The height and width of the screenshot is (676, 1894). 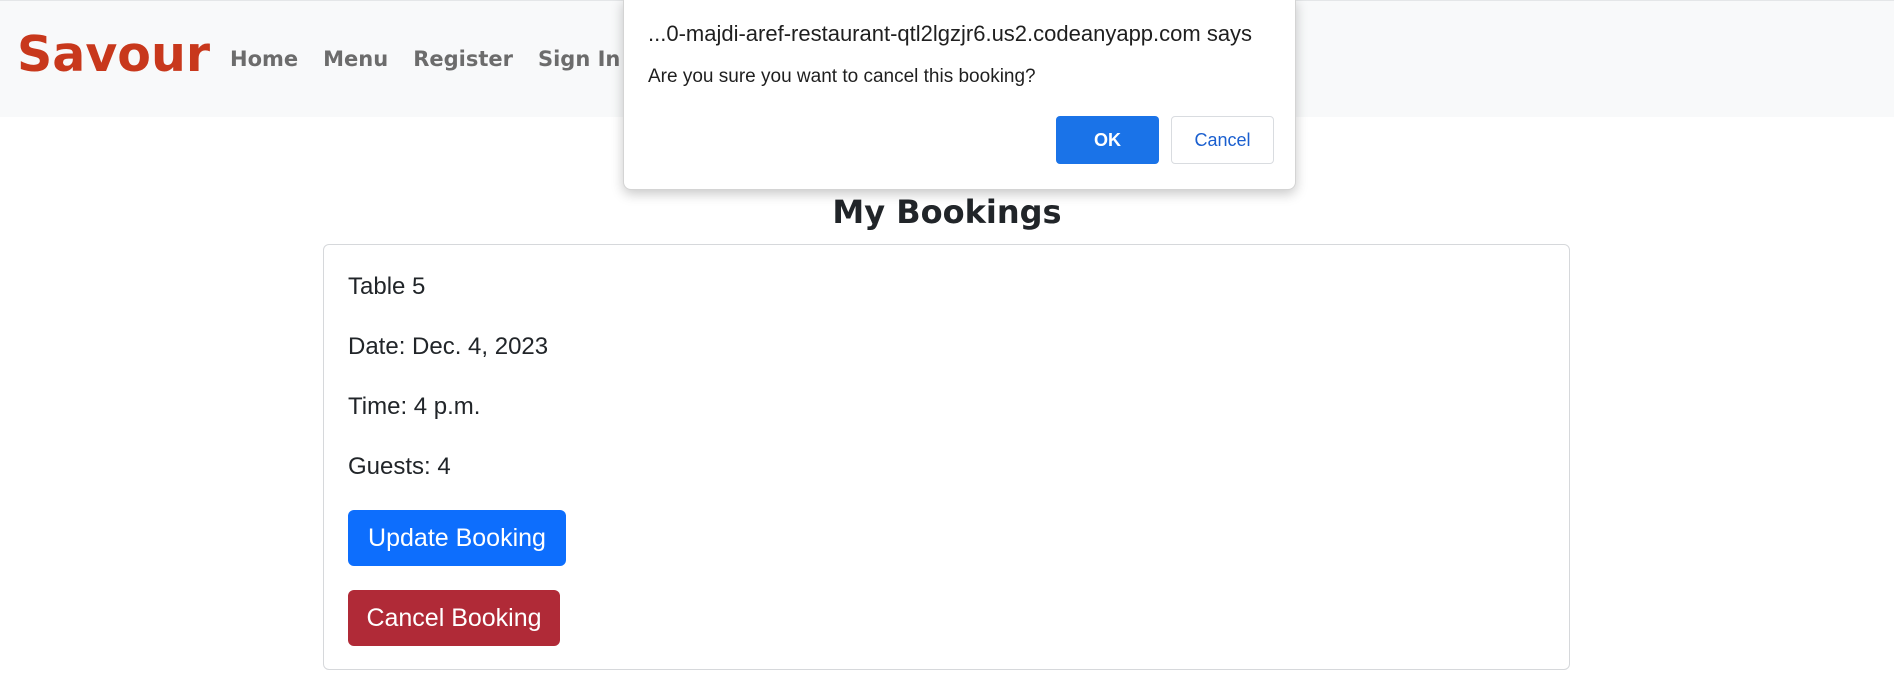 What do you see at coordinates (579, 59) in the screenshot?
I see `nav-link-sign-in: Sign In` at bounding box center [579, 59].